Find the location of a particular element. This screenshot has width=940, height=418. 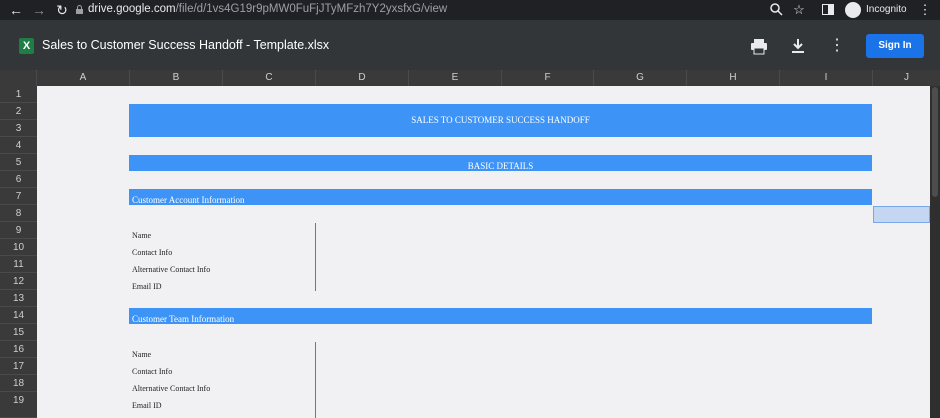

column-header-c: C is located at coordinates (269, 78).